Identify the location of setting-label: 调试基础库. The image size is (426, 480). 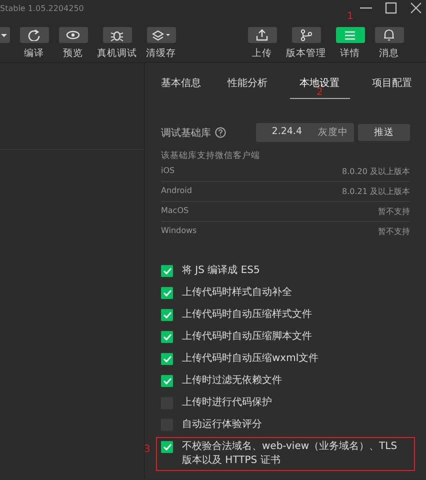
(186, 133).